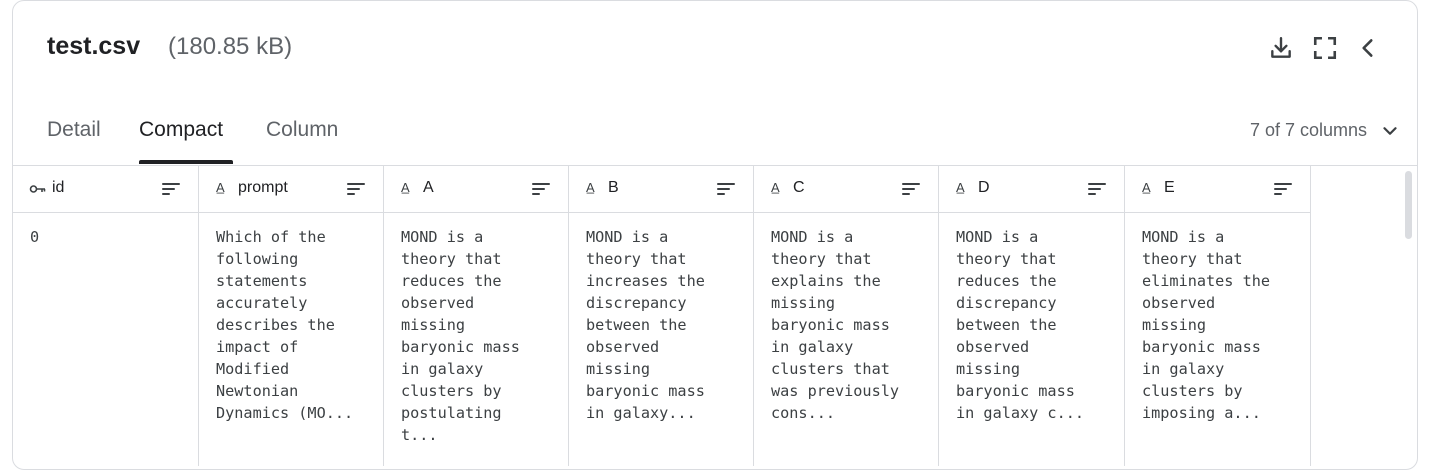  What do you see at coordinates (1390, 131) in the screenshot?
I see `chevron-down-icon` at bounding box center [1390, 131].